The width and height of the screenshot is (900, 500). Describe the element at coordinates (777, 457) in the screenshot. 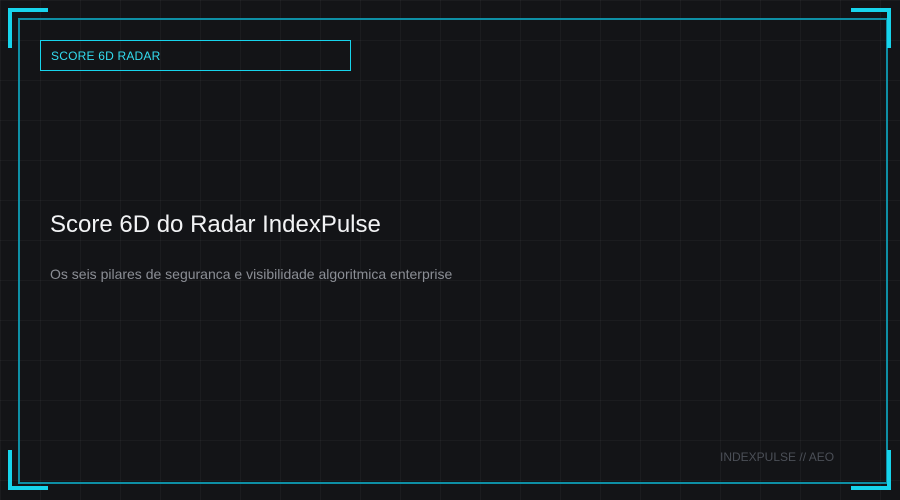

I see `brand-footer-mark: INDEXPULSE // AEO` at that location.